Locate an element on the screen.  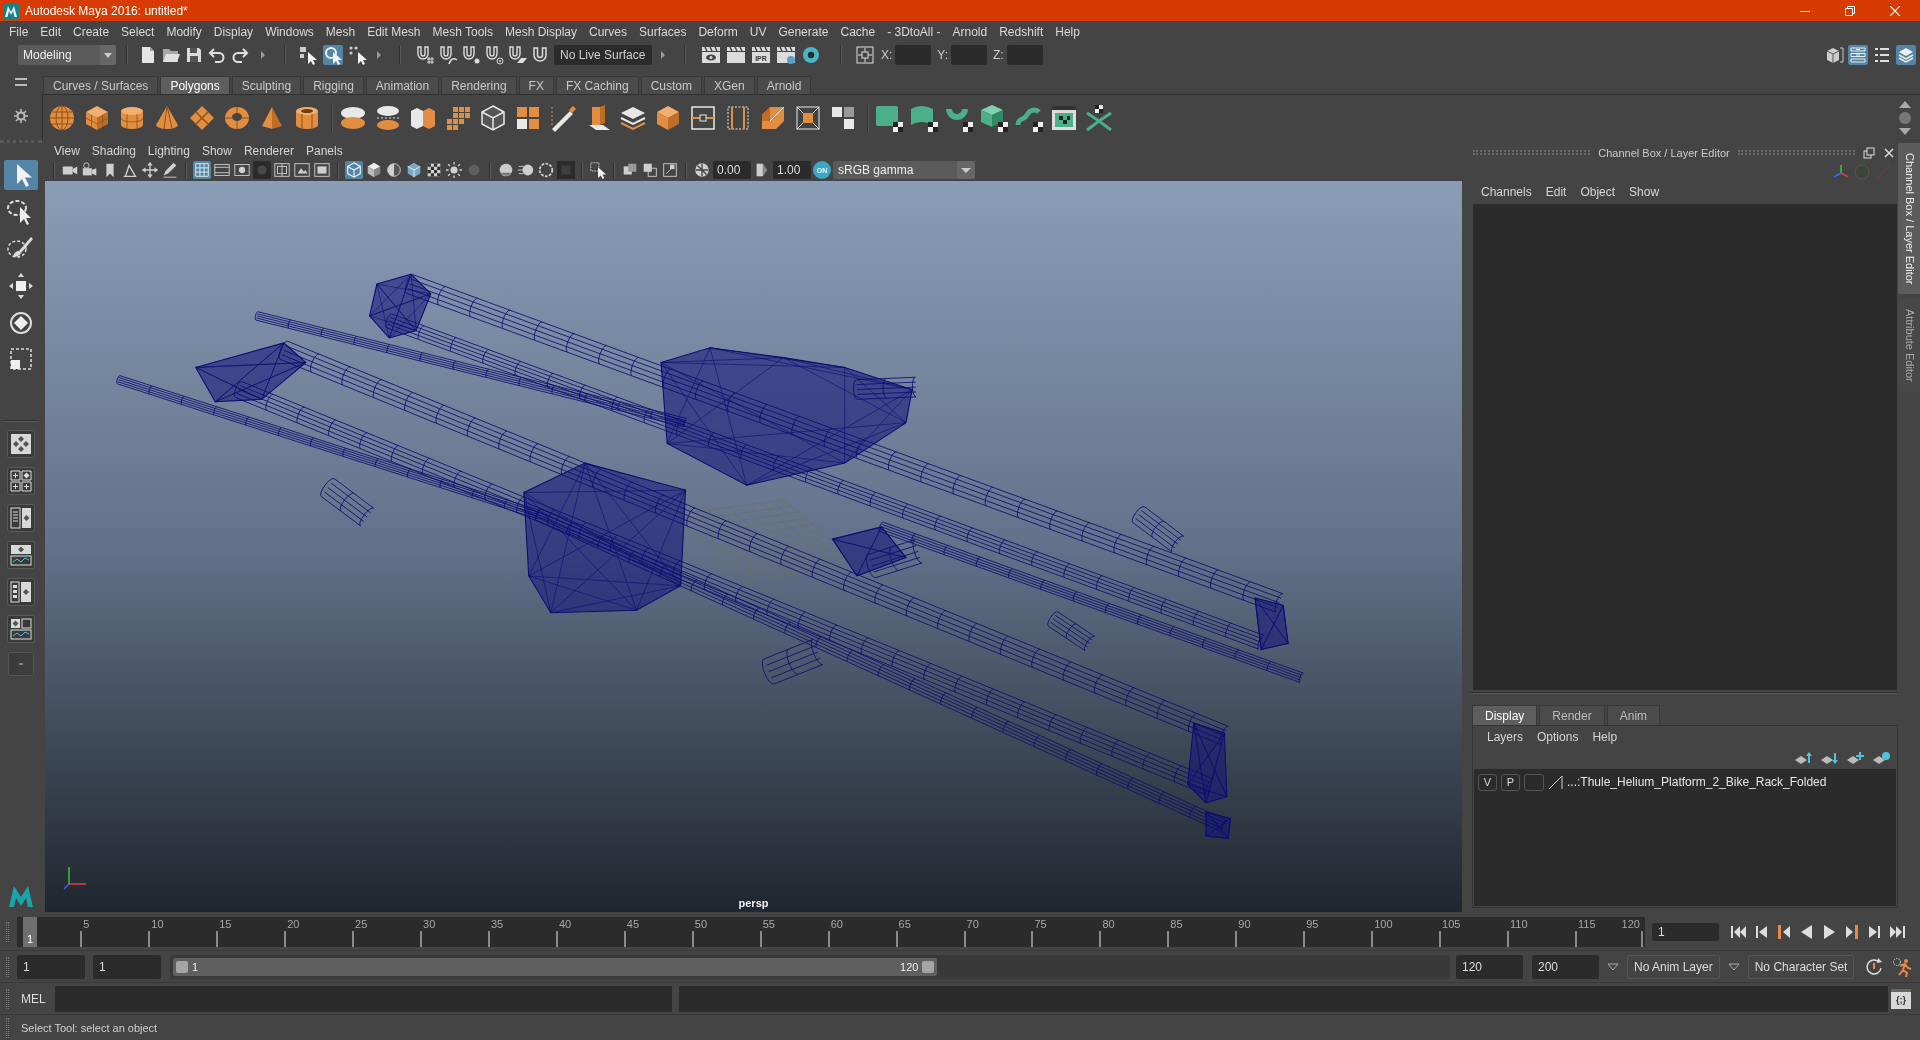
handle-icon is located at coordinates (928, 966).